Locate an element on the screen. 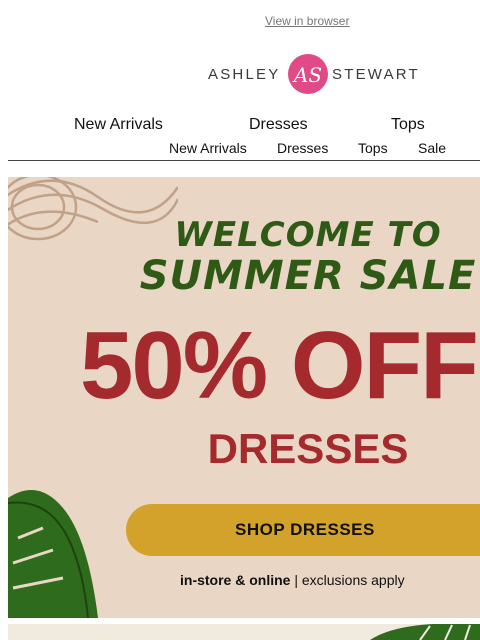 This screenshot has height=640, width=480. hero-headline-summer-sale: SUMMER SALE is located at coordinates (308, 276).